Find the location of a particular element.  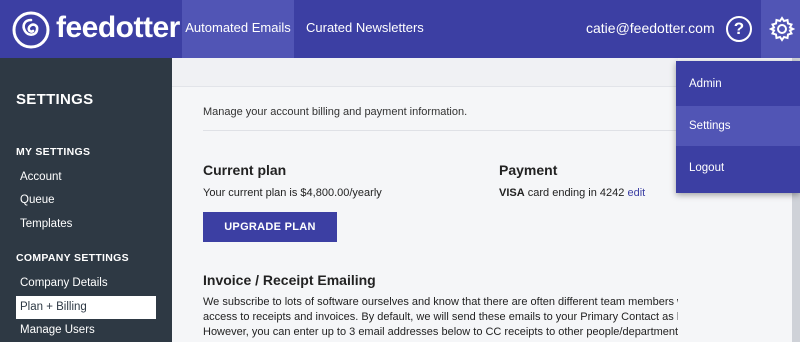

feedotter-logo-icon is located at coordinates (31, 30).